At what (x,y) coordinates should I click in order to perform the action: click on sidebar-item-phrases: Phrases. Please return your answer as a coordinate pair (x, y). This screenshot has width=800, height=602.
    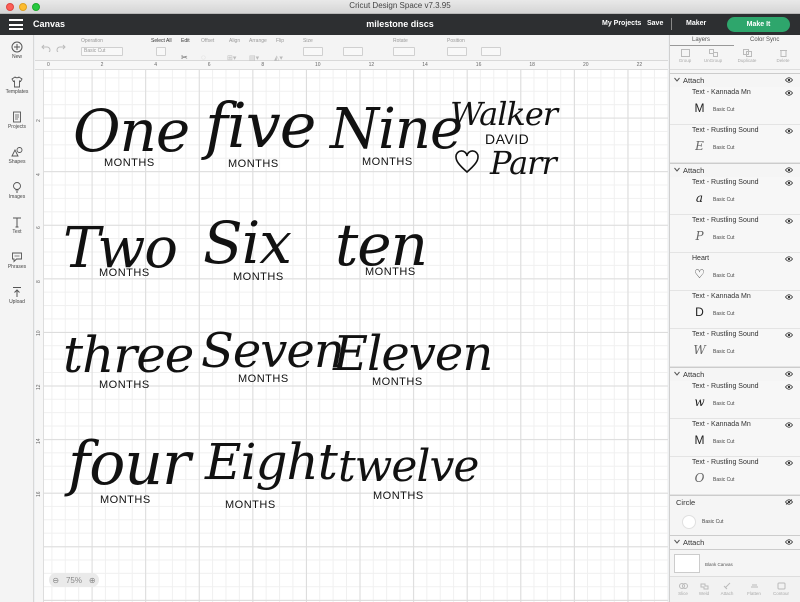
    Looking at the image, I should click on (17, 260).